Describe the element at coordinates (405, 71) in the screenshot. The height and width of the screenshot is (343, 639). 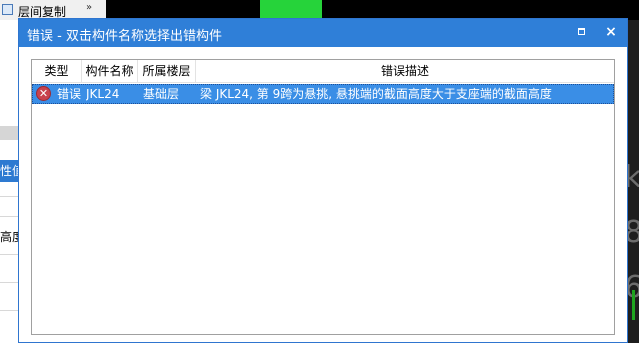
I see `column-header-description: 错误描述` at that location.